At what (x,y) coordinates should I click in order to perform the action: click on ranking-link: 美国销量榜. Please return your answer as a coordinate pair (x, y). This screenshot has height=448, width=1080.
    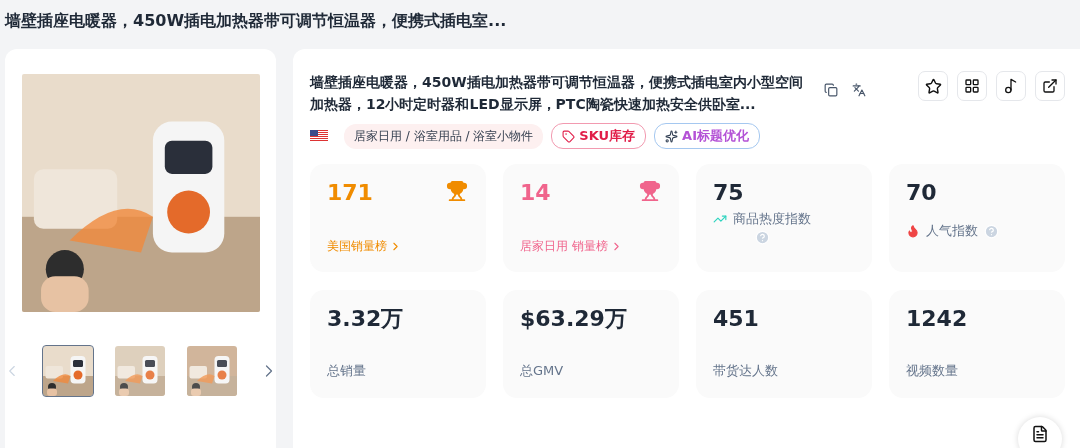
    Looking at the image, I should click on (398, 246).